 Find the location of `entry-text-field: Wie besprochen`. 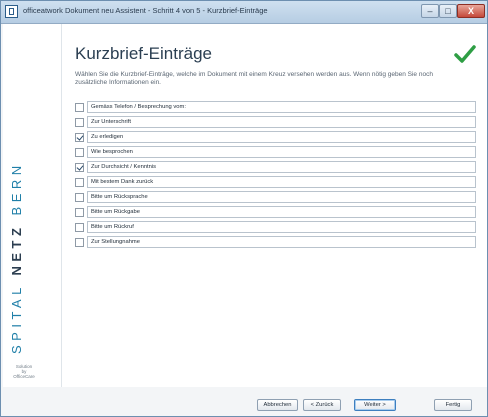

entry-text-field: Wie besprochen is located at coordinates (281, 152).